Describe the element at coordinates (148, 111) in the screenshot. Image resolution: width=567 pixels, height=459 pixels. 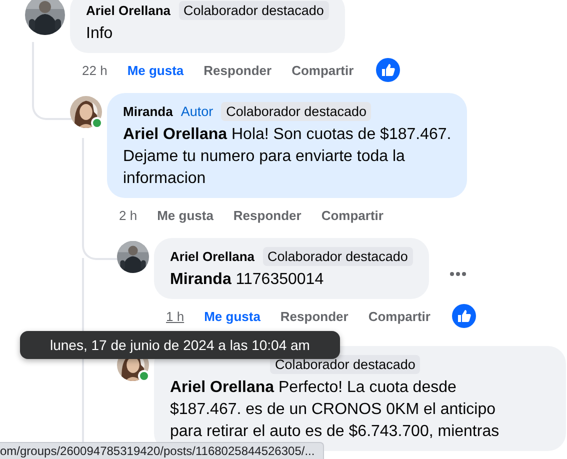
I see `author-name: Miranda` at that location.